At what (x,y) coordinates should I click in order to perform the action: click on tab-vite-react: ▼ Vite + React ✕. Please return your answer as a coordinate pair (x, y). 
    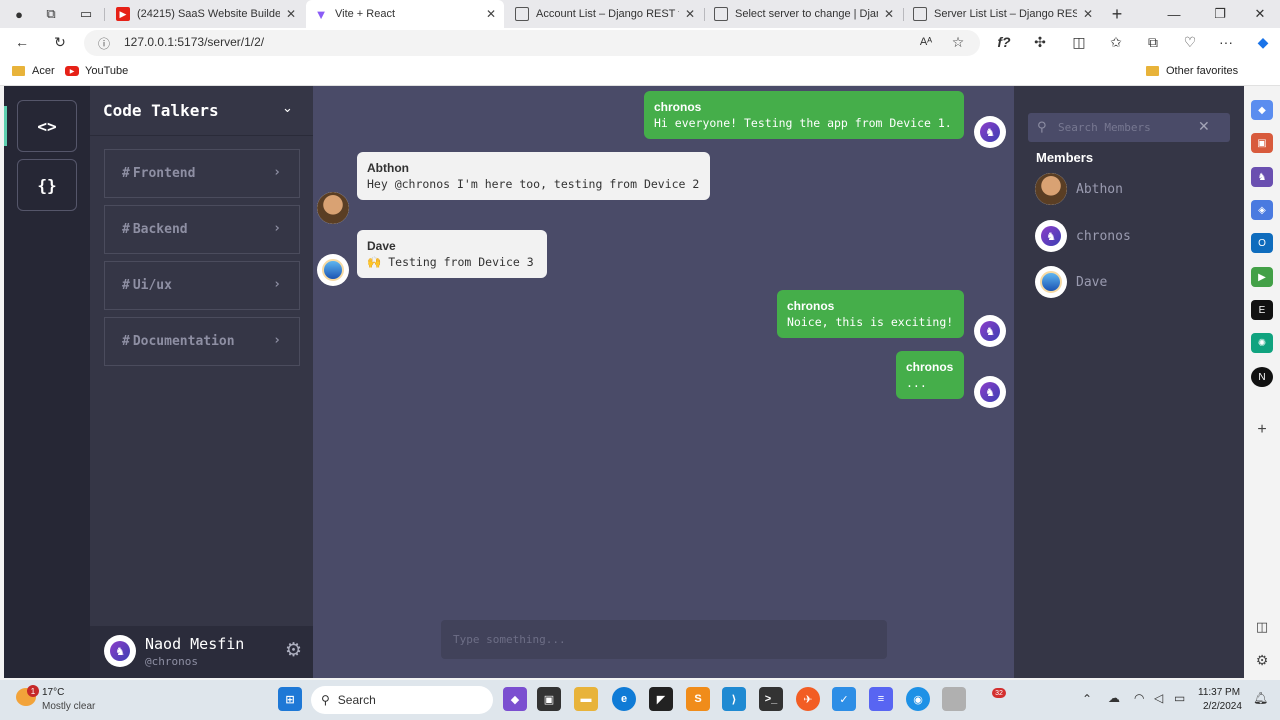
    Looking at the image, I should click on (405, 14).